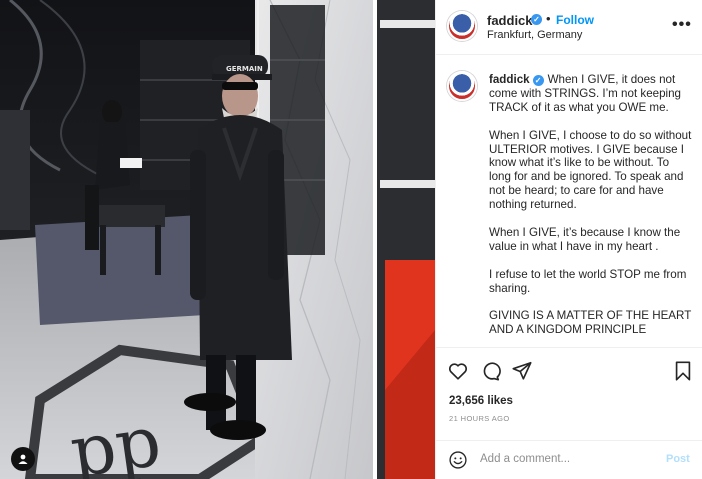  I want to click on heart-icon, so click(458, 371).